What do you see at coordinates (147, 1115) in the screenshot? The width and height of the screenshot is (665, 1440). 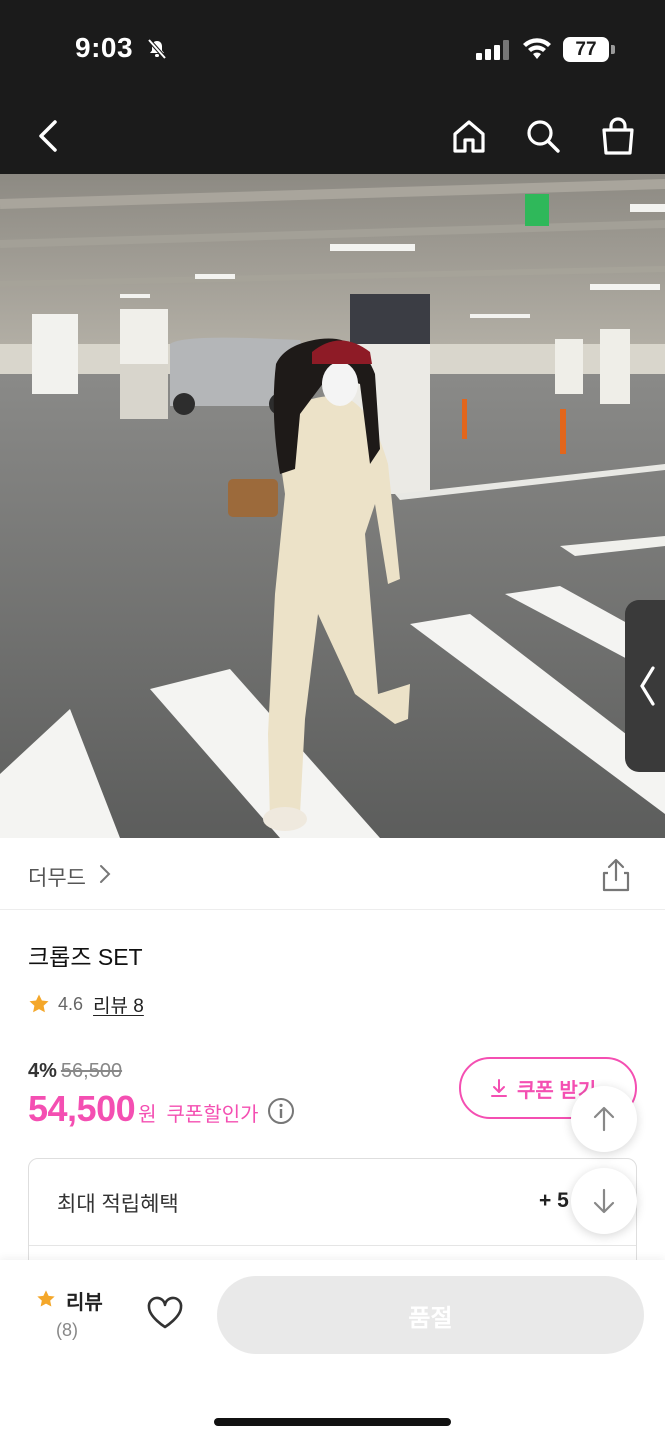 I see `currency-label: 원` at bounding box center [147, 1115].